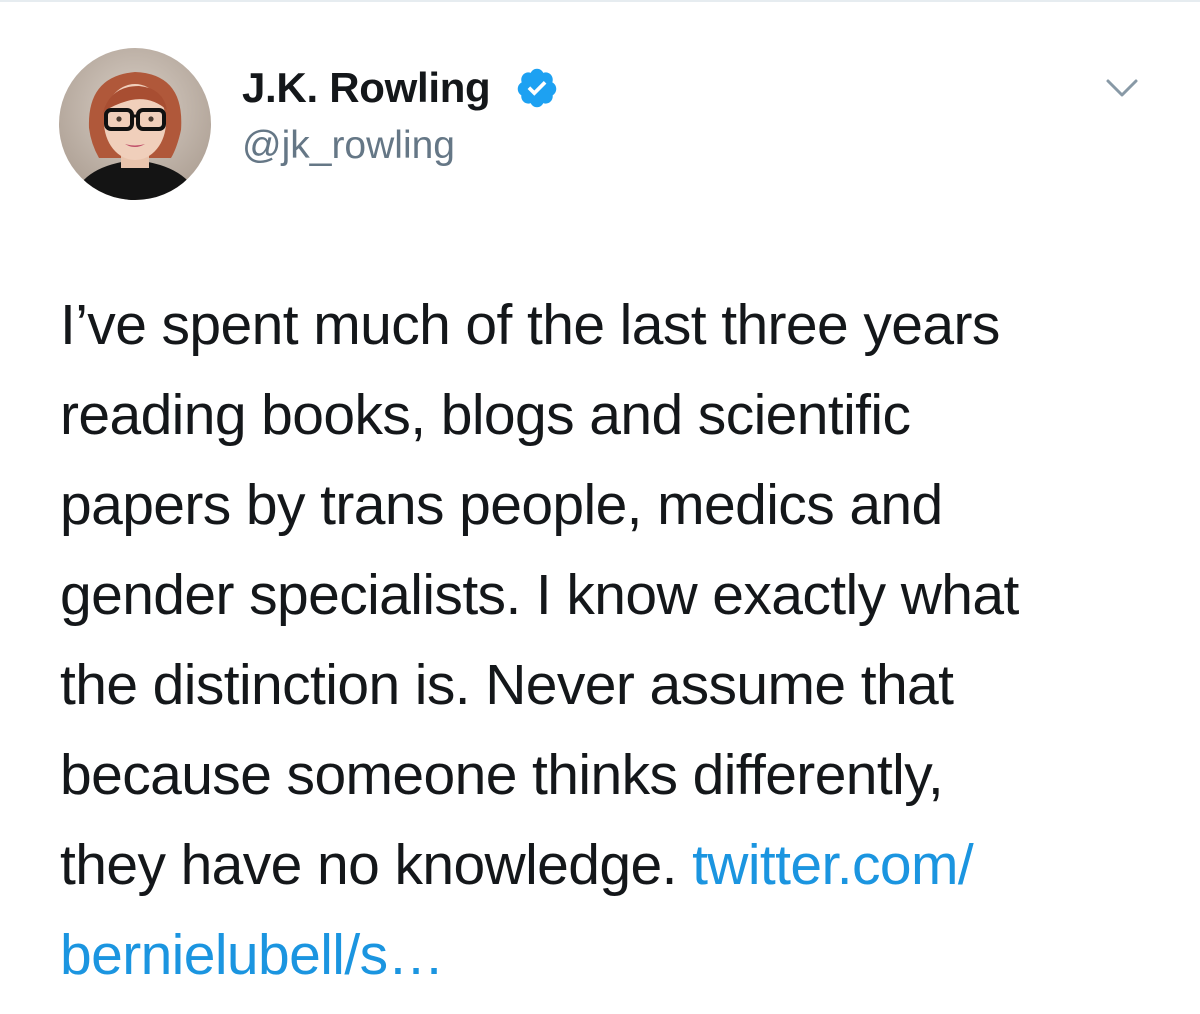 Image resolution: width=1200 pixels, height=1014 pixels. I want to click on profile-photo-icon, so click(135, 124).